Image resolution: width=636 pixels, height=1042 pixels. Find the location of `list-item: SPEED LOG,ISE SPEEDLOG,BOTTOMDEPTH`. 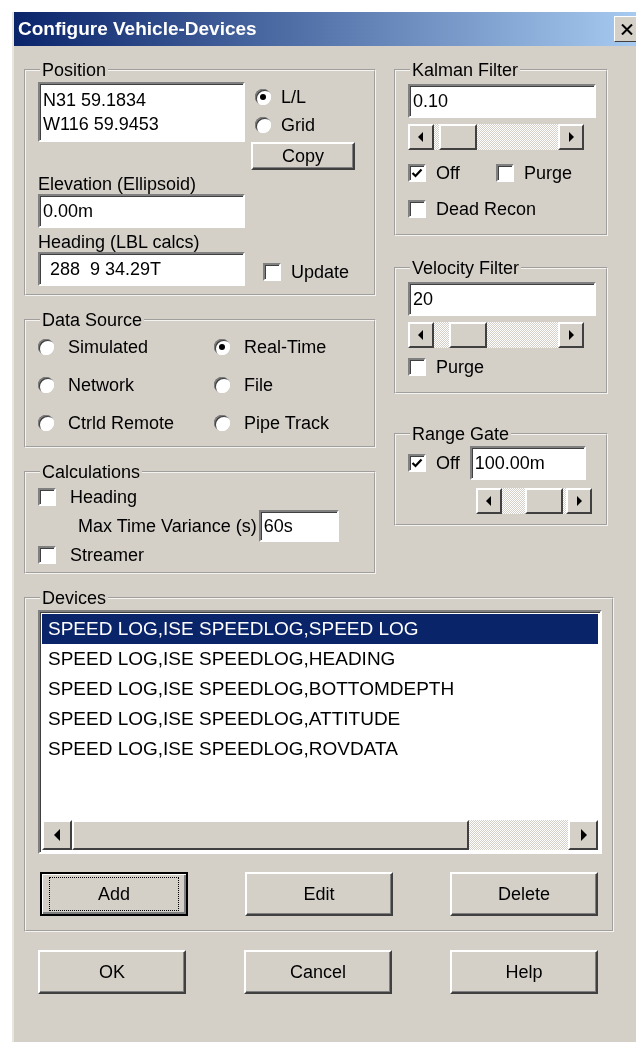

list-item: SPEED LOG,ISE SPEEDLOG,BOTTOMDEPTH is located at coordinates (320, 689).